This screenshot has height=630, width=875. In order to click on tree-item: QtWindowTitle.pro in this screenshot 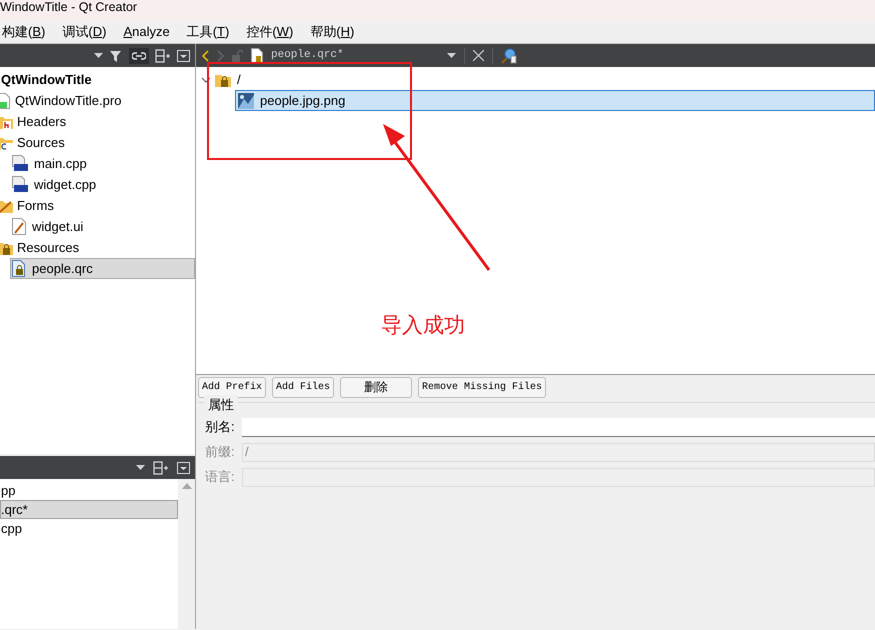, I will do `click(95, 100)`.